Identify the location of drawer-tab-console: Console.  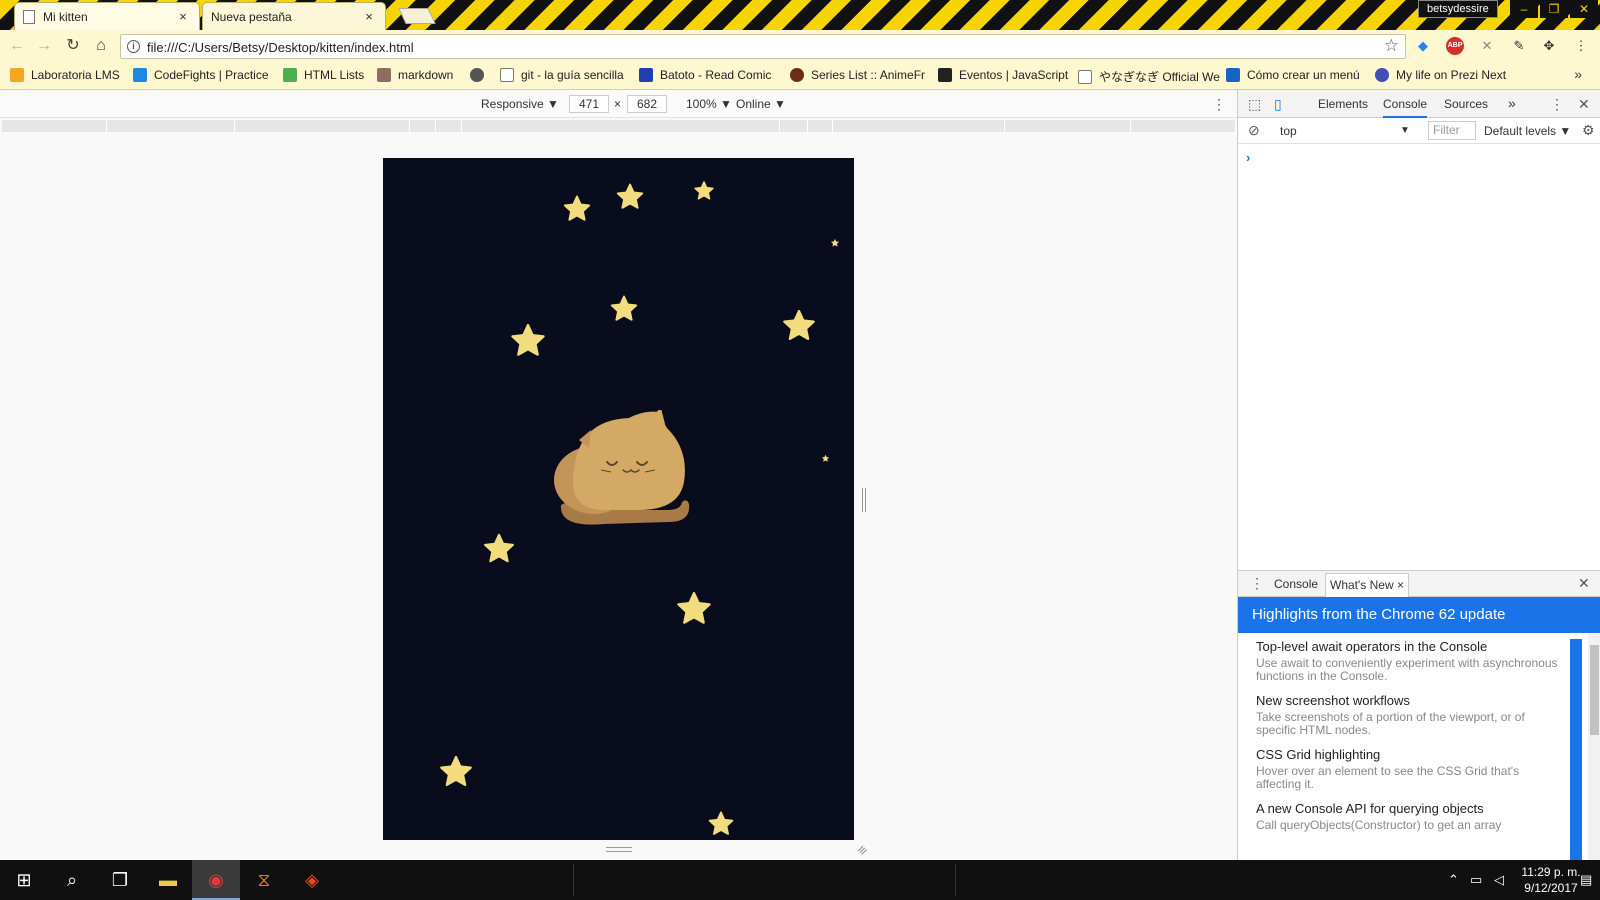
(1296, 584).